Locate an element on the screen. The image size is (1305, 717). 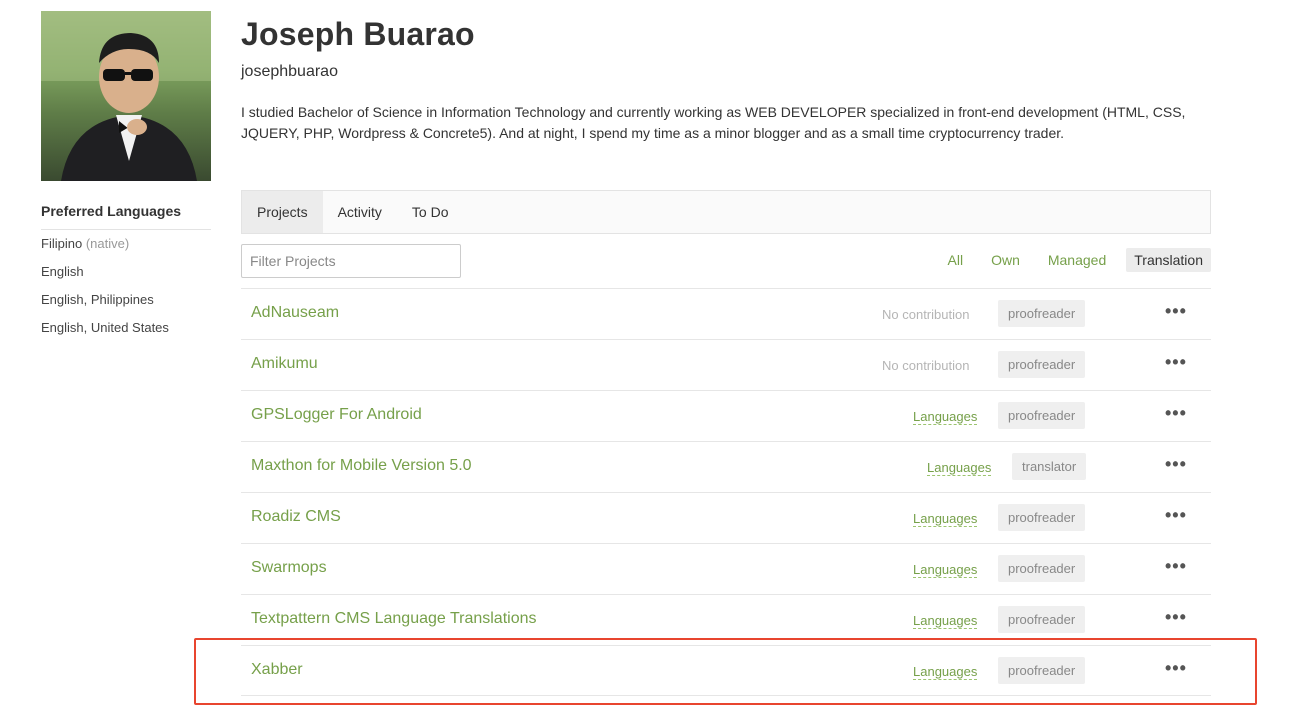
project-name-link: GPSLogger For Android is located at coordinates (336, 415).